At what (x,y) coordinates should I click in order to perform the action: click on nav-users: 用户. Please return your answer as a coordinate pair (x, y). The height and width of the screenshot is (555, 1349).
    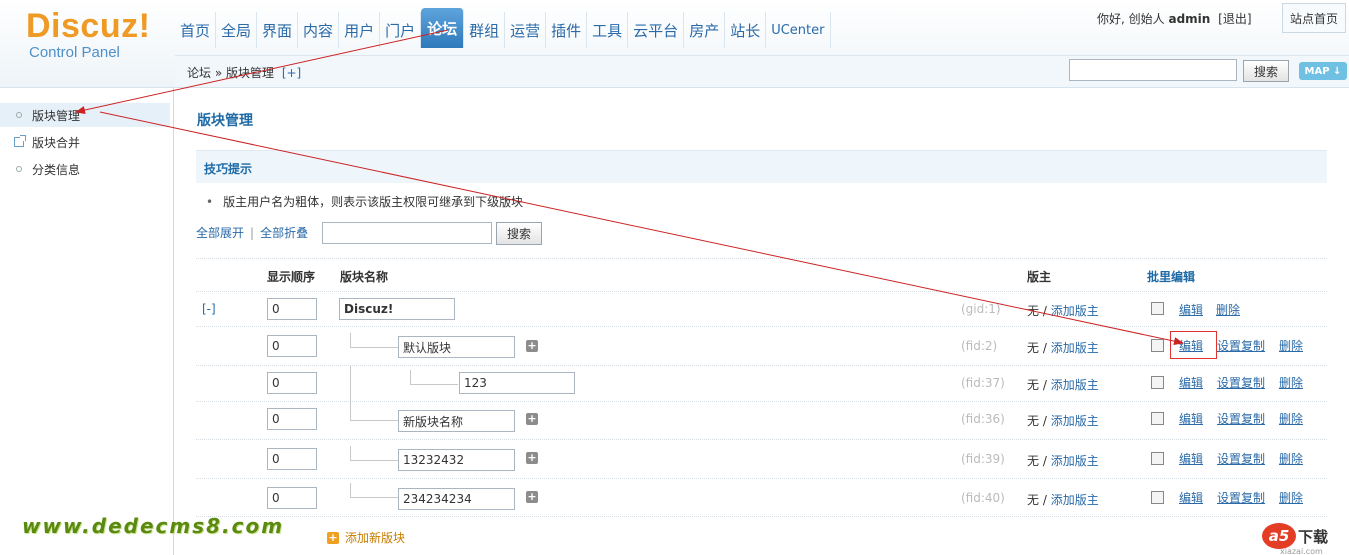
    Looking at the image, I should click on (360, 30).